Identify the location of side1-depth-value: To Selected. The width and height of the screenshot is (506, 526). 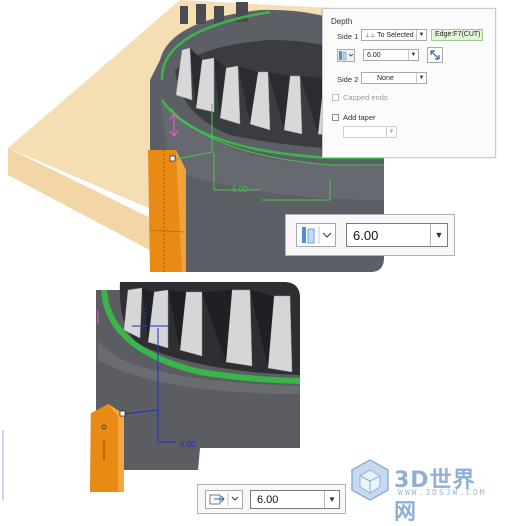
(395, 35).